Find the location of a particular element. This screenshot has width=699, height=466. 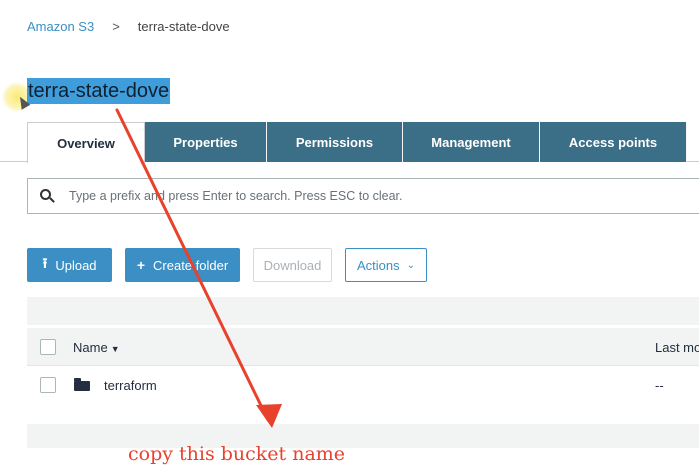

annotation-caption: copy this bucket name is located at coordinates (237, 454).